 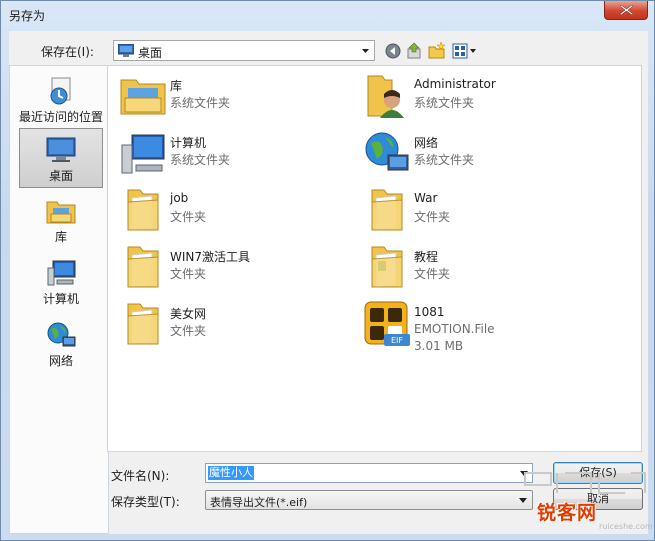 I want to click on up-folder-icon, so click(x=415, y=51).